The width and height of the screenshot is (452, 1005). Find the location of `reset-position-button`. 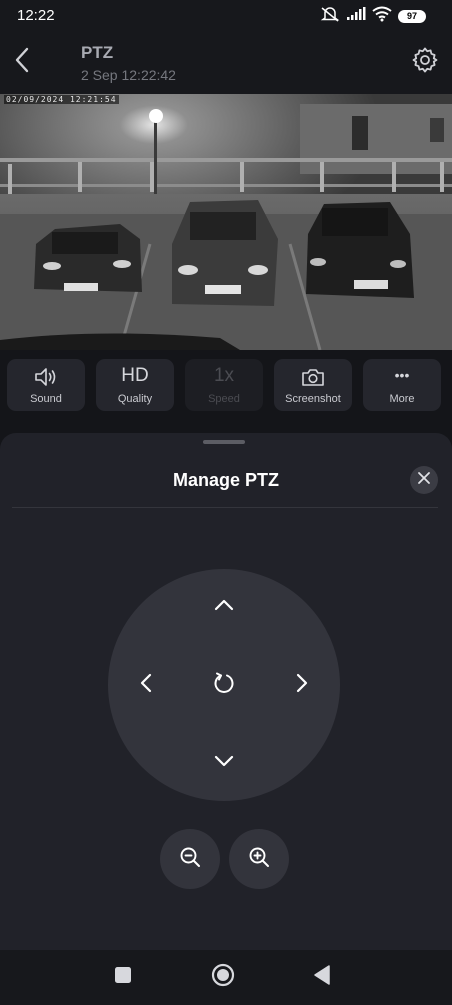

reset-position-button is located at coordinates (224, 685).